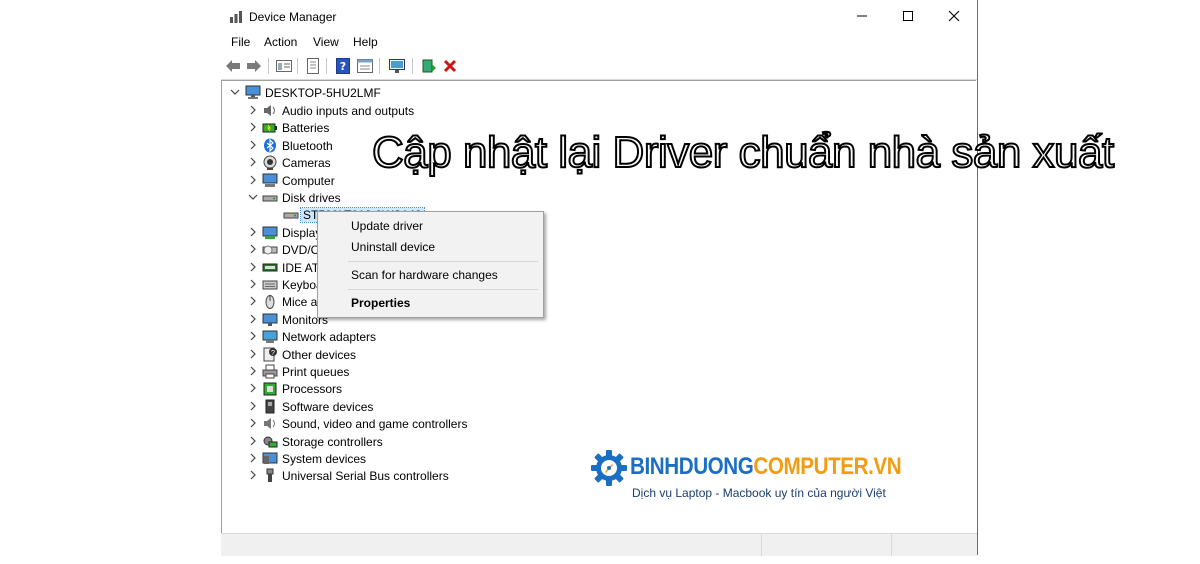  What do you see at coordinates (455, 354) in the screenshot?
I see `tree-category-item: ? Other devices` at bounding box center [455, 354].